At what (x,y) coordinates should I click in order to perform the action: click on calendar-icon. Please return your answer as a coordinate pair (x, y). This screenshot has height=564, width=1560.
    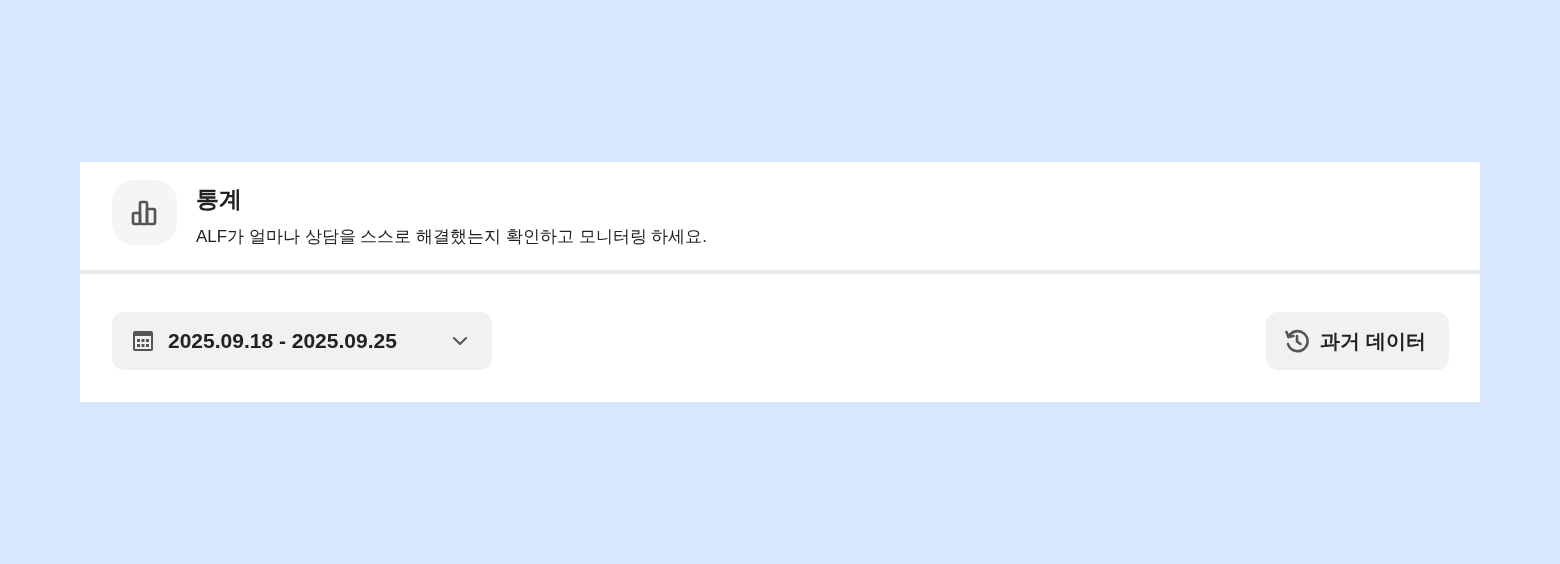
    Looking at the image, I should click on (143, 341).